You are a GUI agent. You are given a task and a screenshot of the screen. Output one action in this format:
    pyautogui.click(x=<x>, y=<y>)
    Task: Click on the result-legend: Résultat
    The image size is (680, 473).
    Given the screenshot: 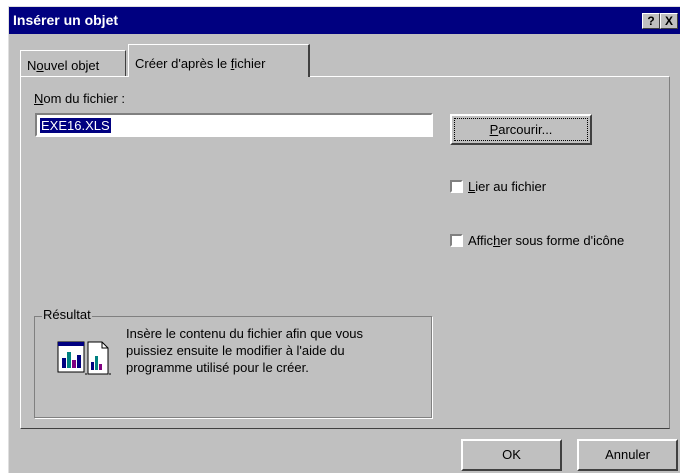 What is the action you would take?
    pyautogui.click(x=67, y=314)
    